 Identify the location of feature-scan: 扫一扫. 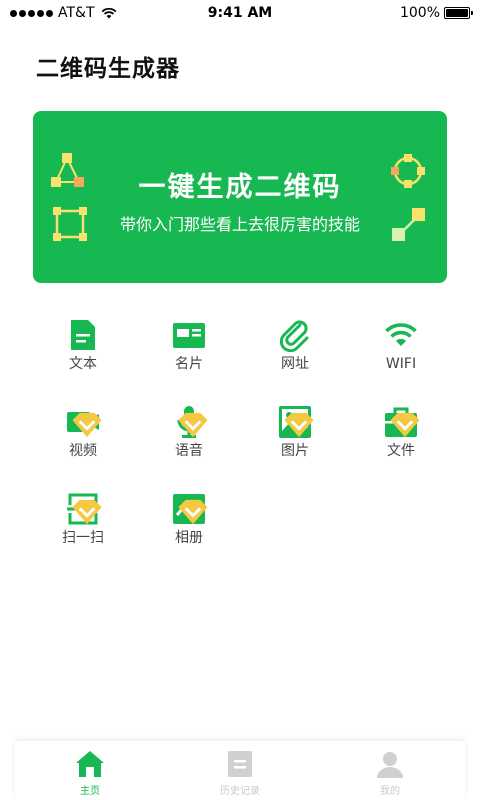
(83, 519).